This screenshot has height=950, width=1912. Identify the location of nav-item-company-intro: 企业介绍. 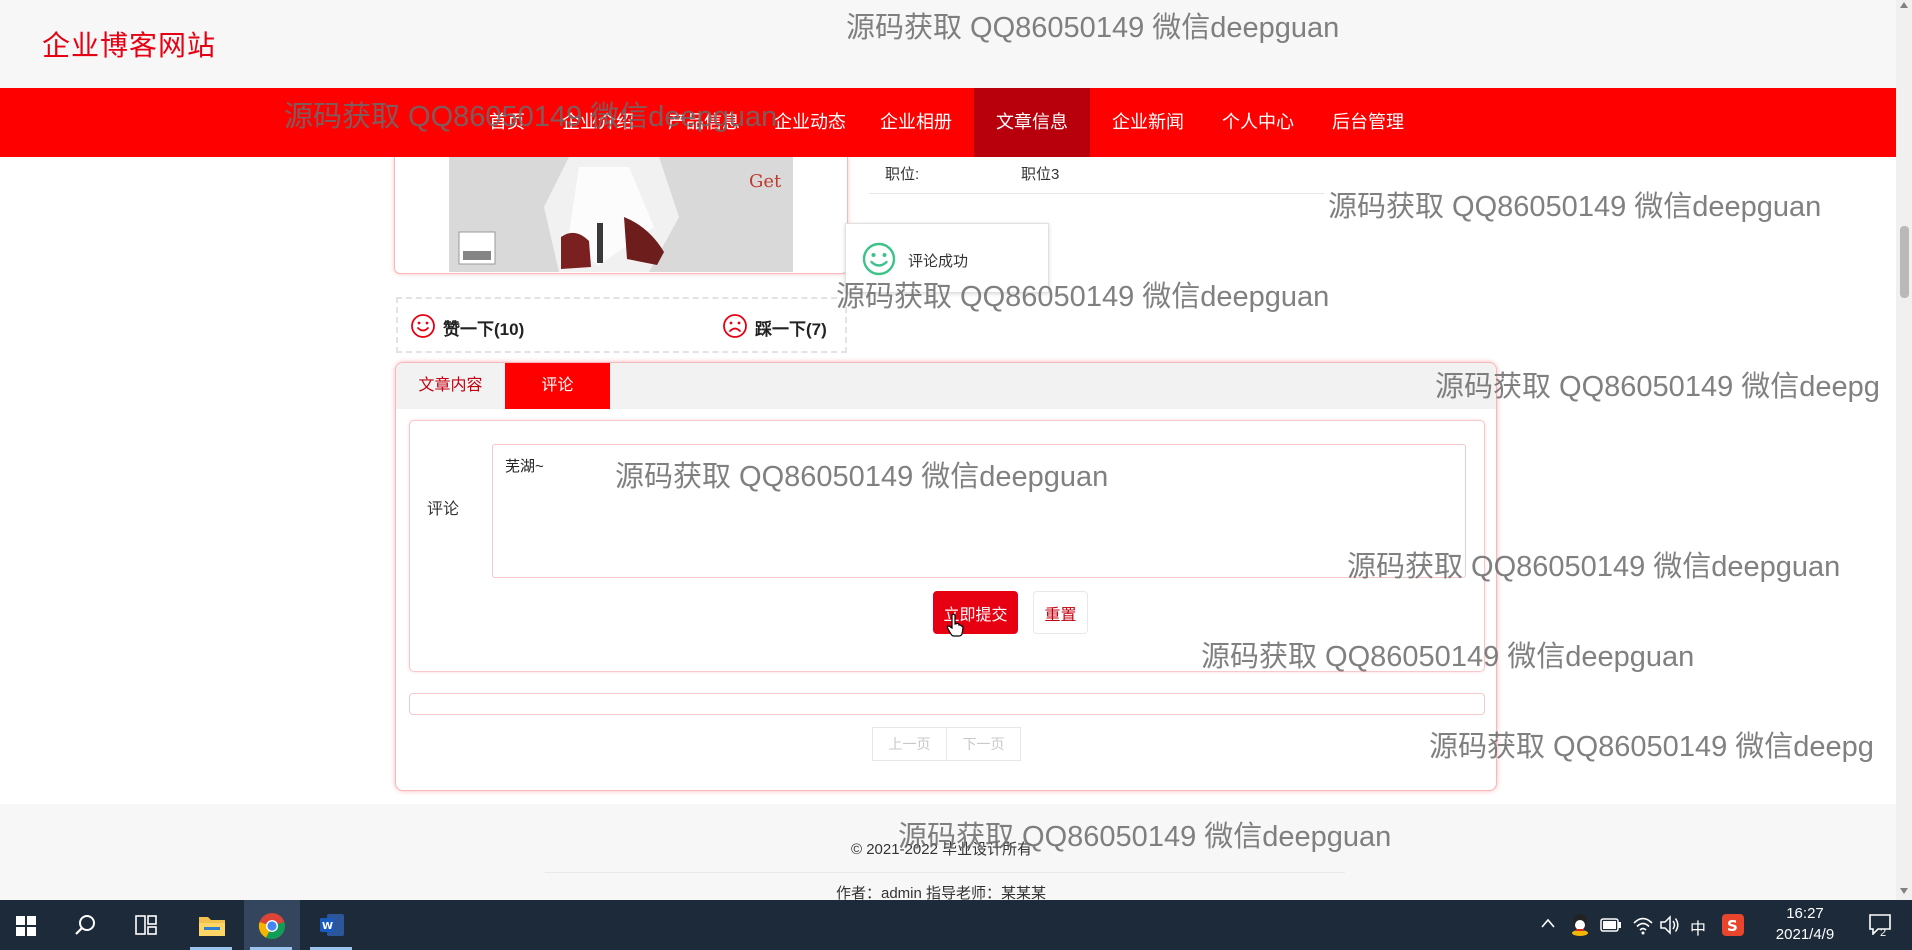
(598, 122).